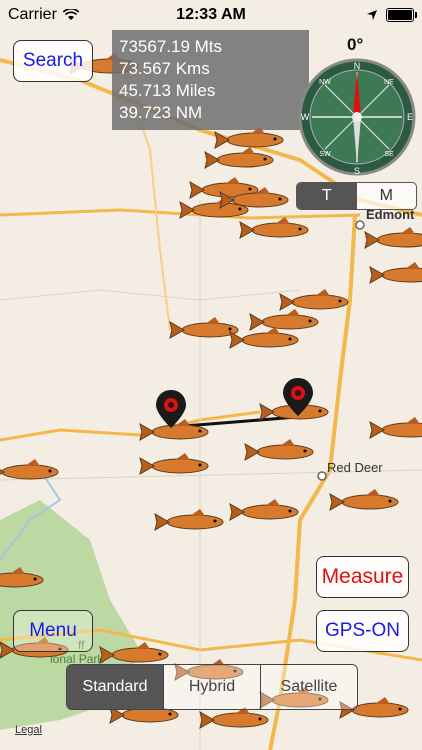  Describe the element at coordinates (357, 171) in the screenshot. I see `compass-s: S` at that location.